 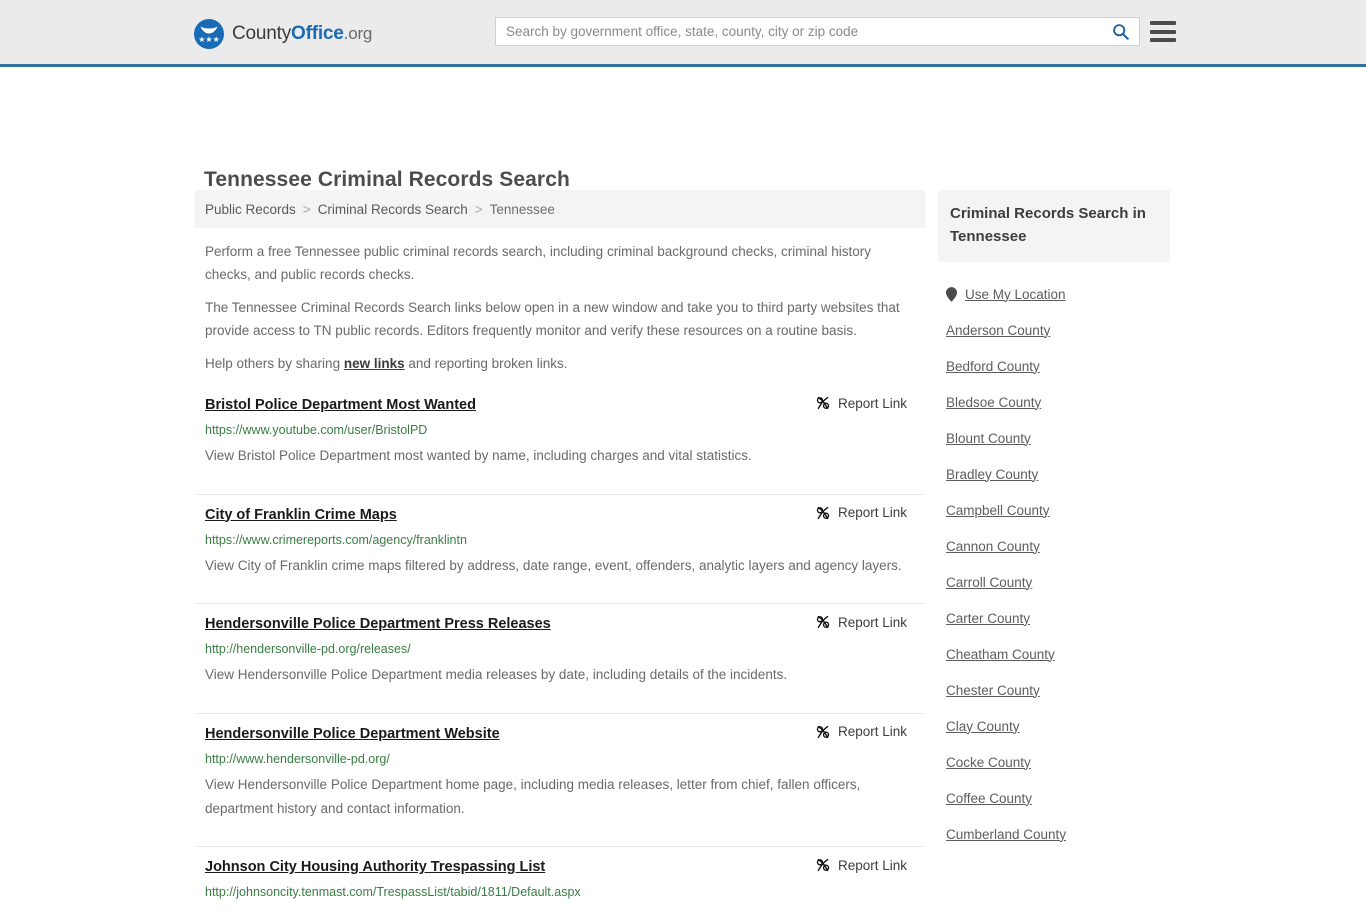 I want to click on result-url: https://www.youtube.com/user/BristolPD, so click(x=560, y=430).